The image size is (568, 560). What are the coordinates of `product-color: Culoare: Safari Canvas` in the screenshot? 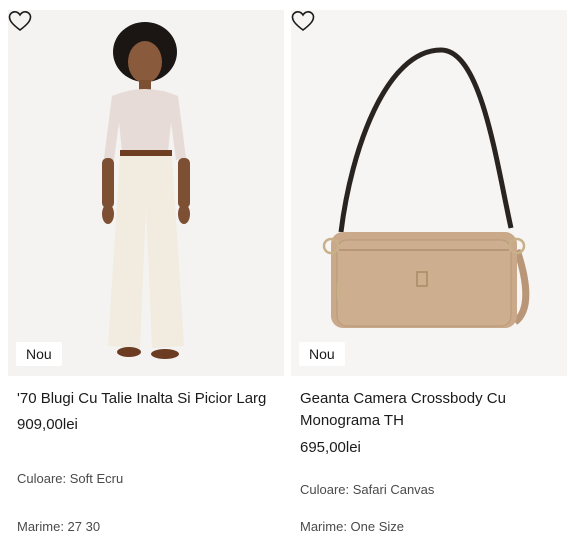 It's located at (367, 489).